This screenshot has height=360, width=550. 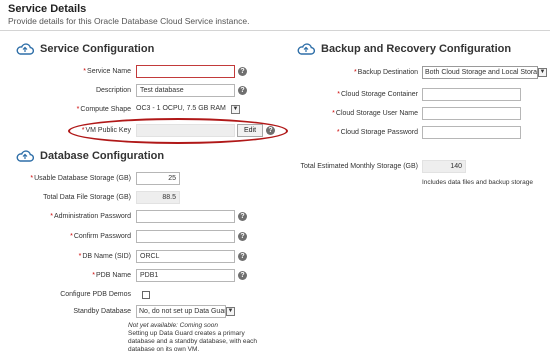 I want to click on pdb-name-label: *PDB Name, so click(x=111, y=275).